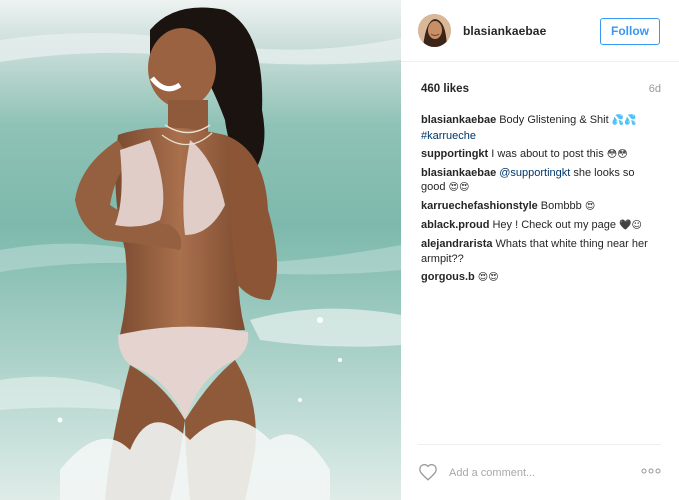 This screenshot has width=679, height=500. What do you see at coordinates (504, 31) in the screenshot?
I see `post-username: blasiankaebae` at bounding box center [504, 31].